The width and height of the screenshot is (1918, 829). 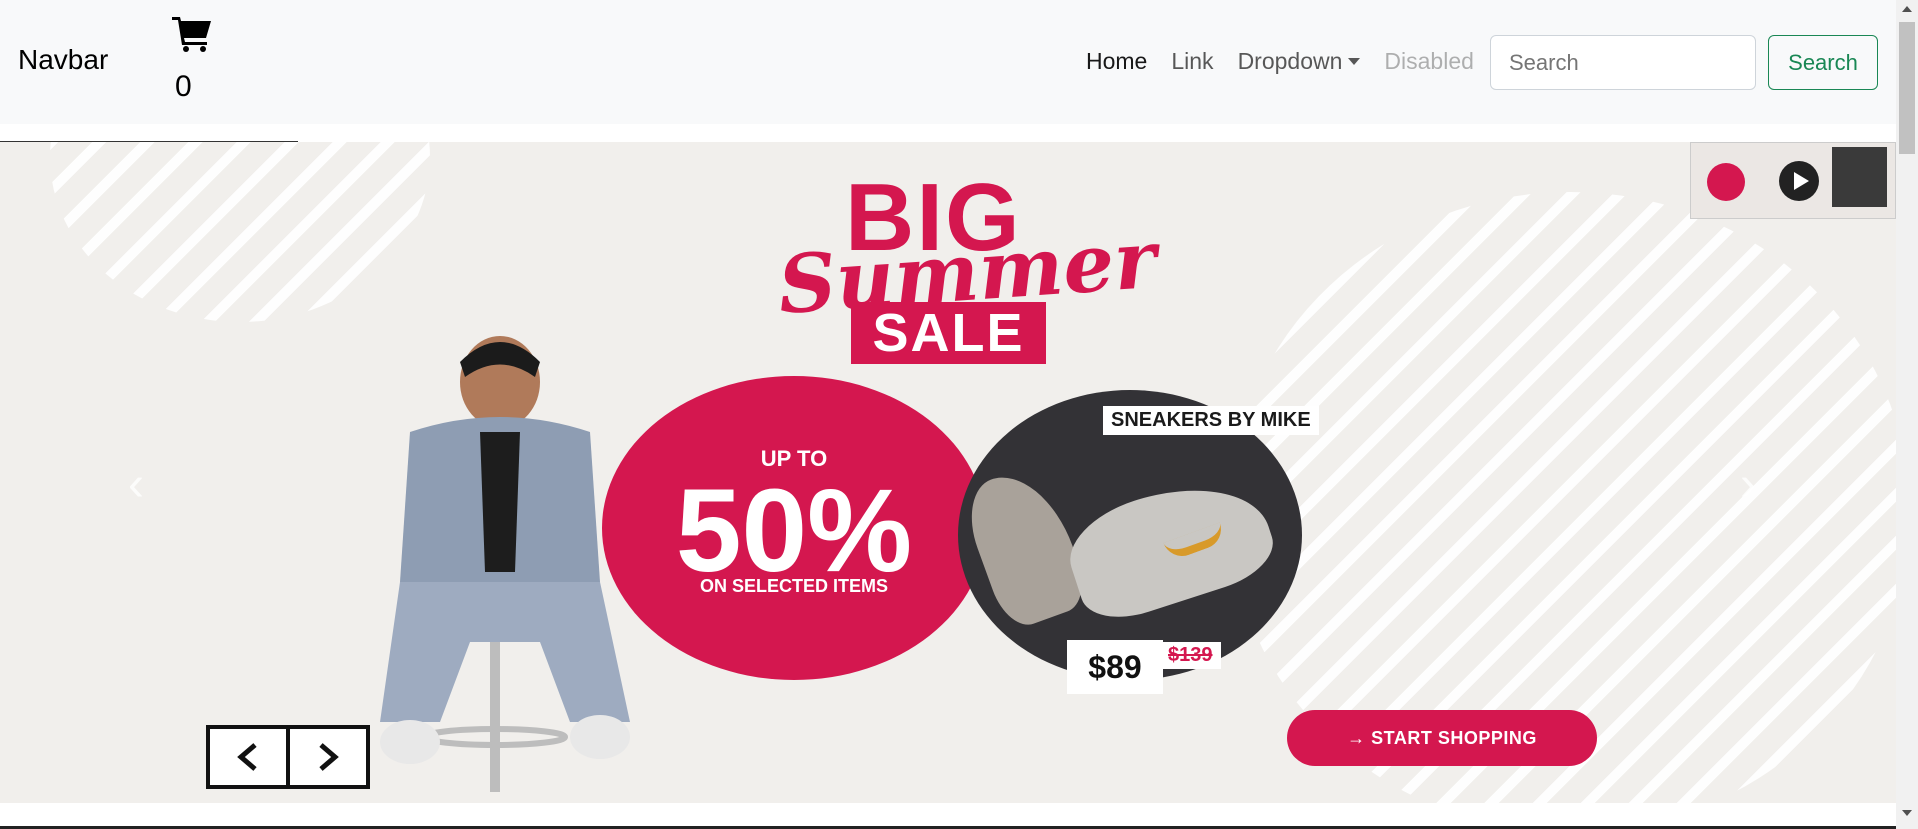 What do you see at coordinates (1907, 9) in the screenshot?
I see `scroll-up-icon` at bounding box center [1907, 9].